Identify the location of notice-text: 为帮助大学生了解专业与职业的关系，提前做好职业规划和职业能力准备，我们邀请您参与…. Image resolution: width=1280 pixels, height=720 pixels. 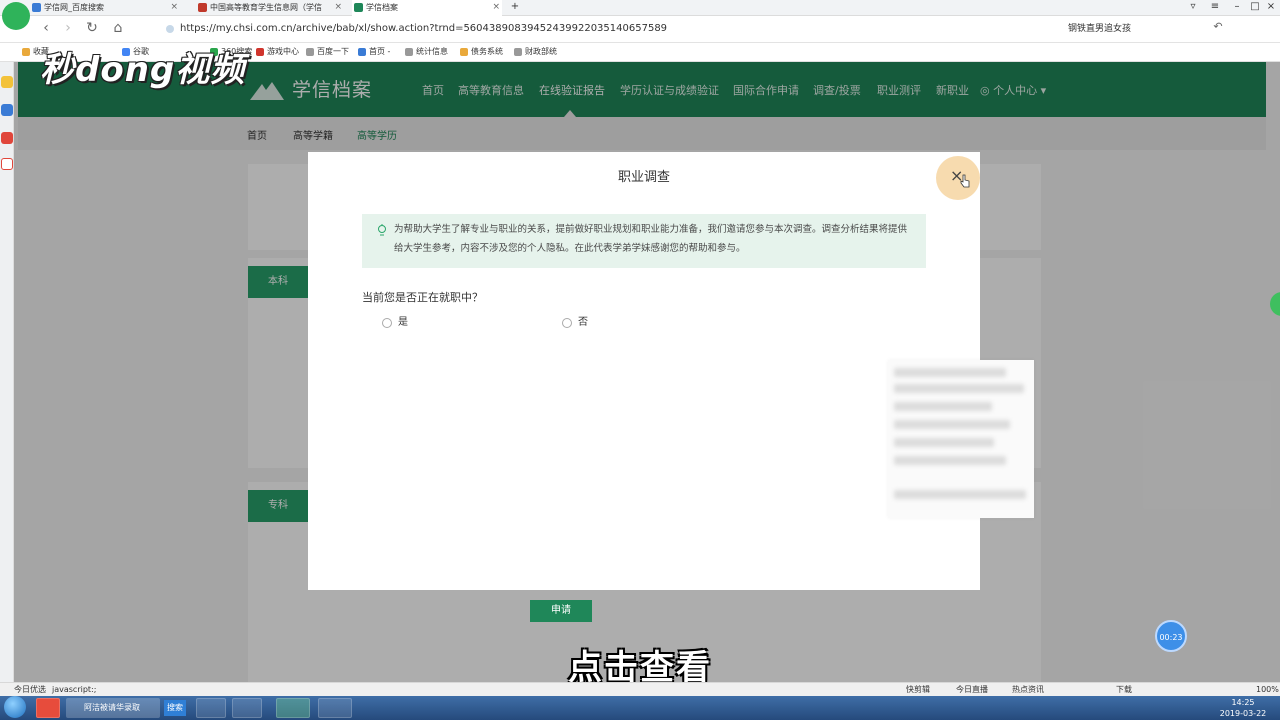
(651, 239).